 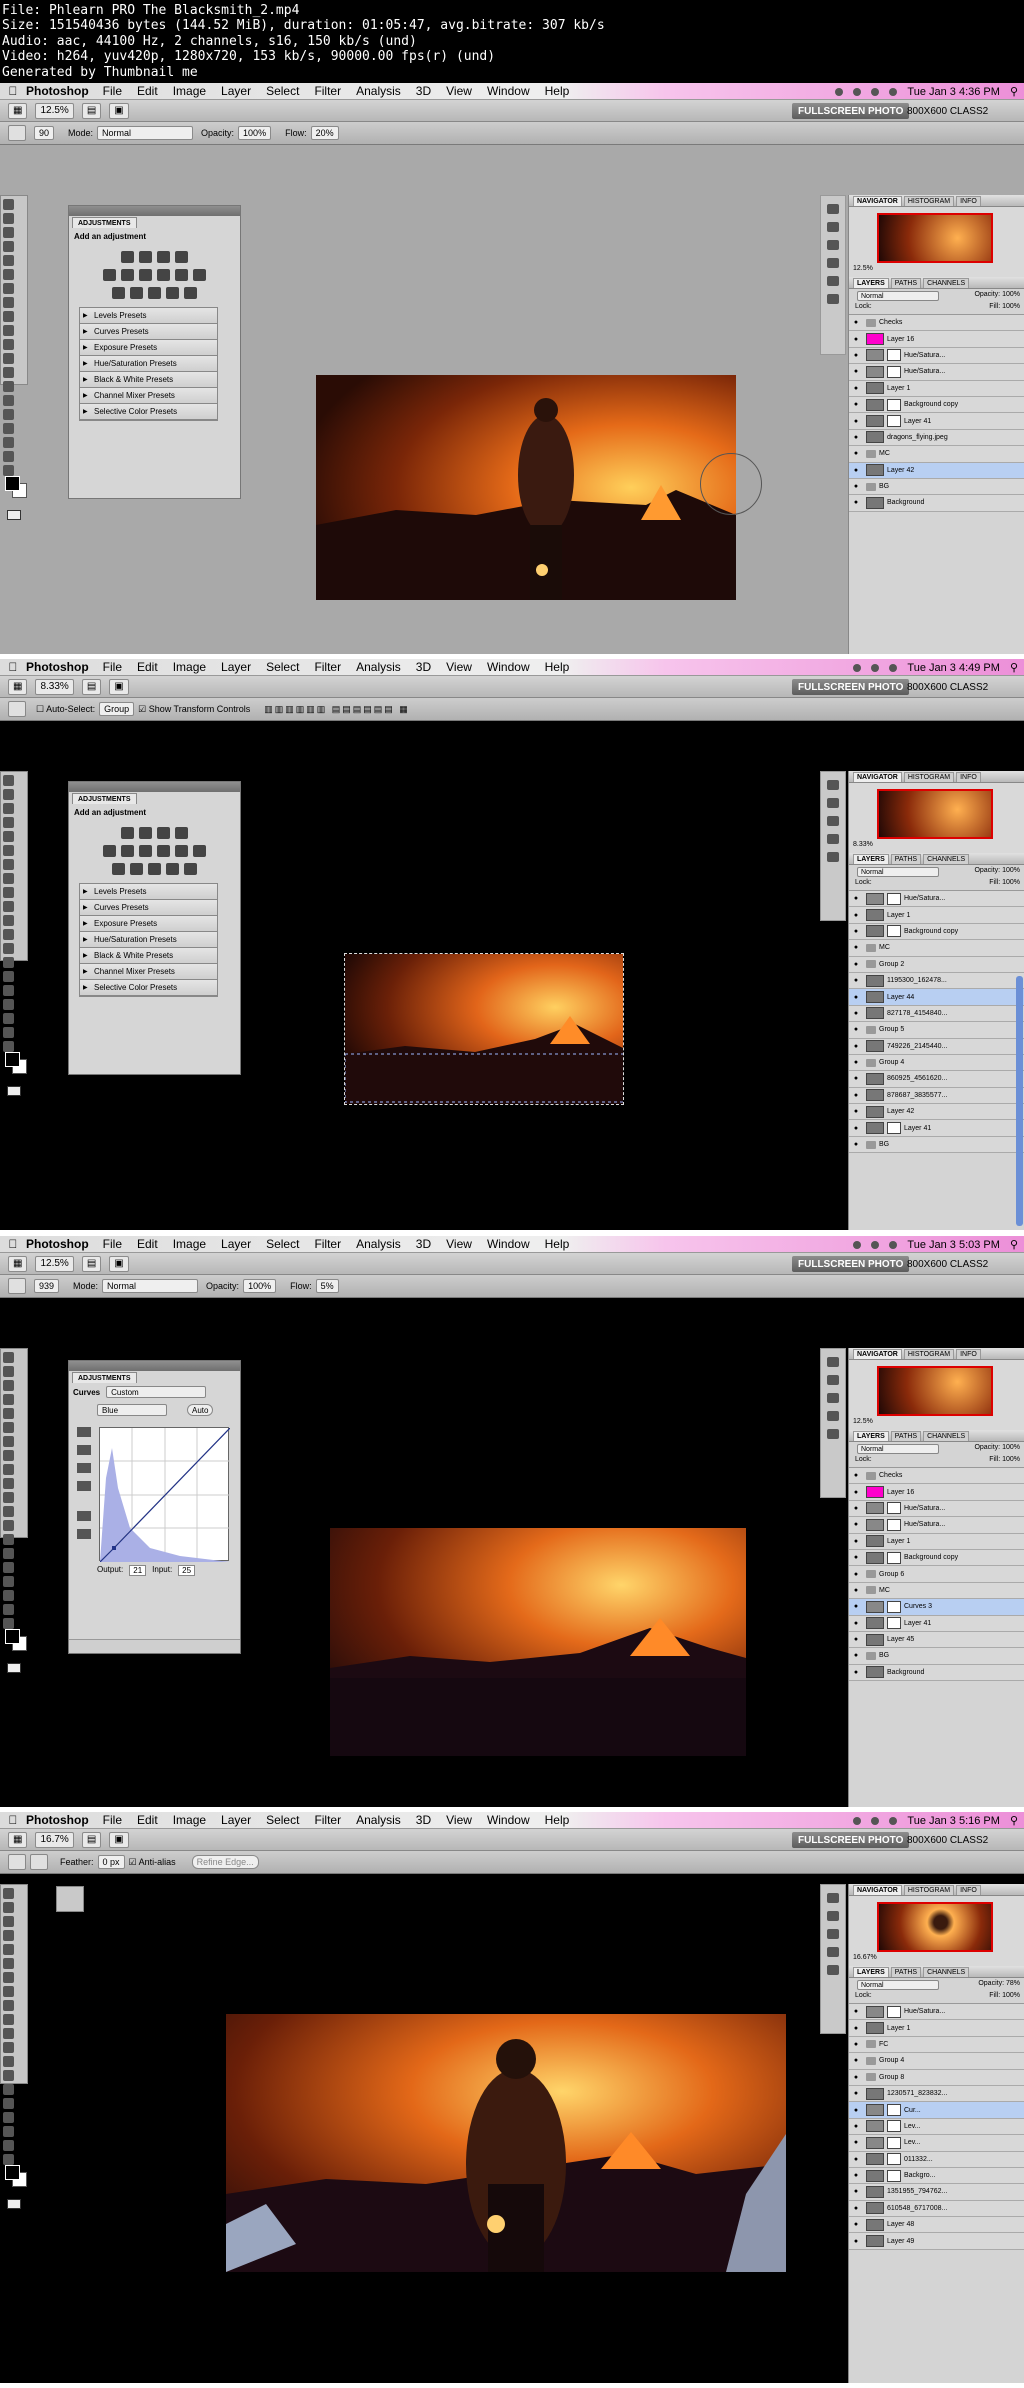 I want to click on layer-row: ● Group 2, so click(x=936, y=964).